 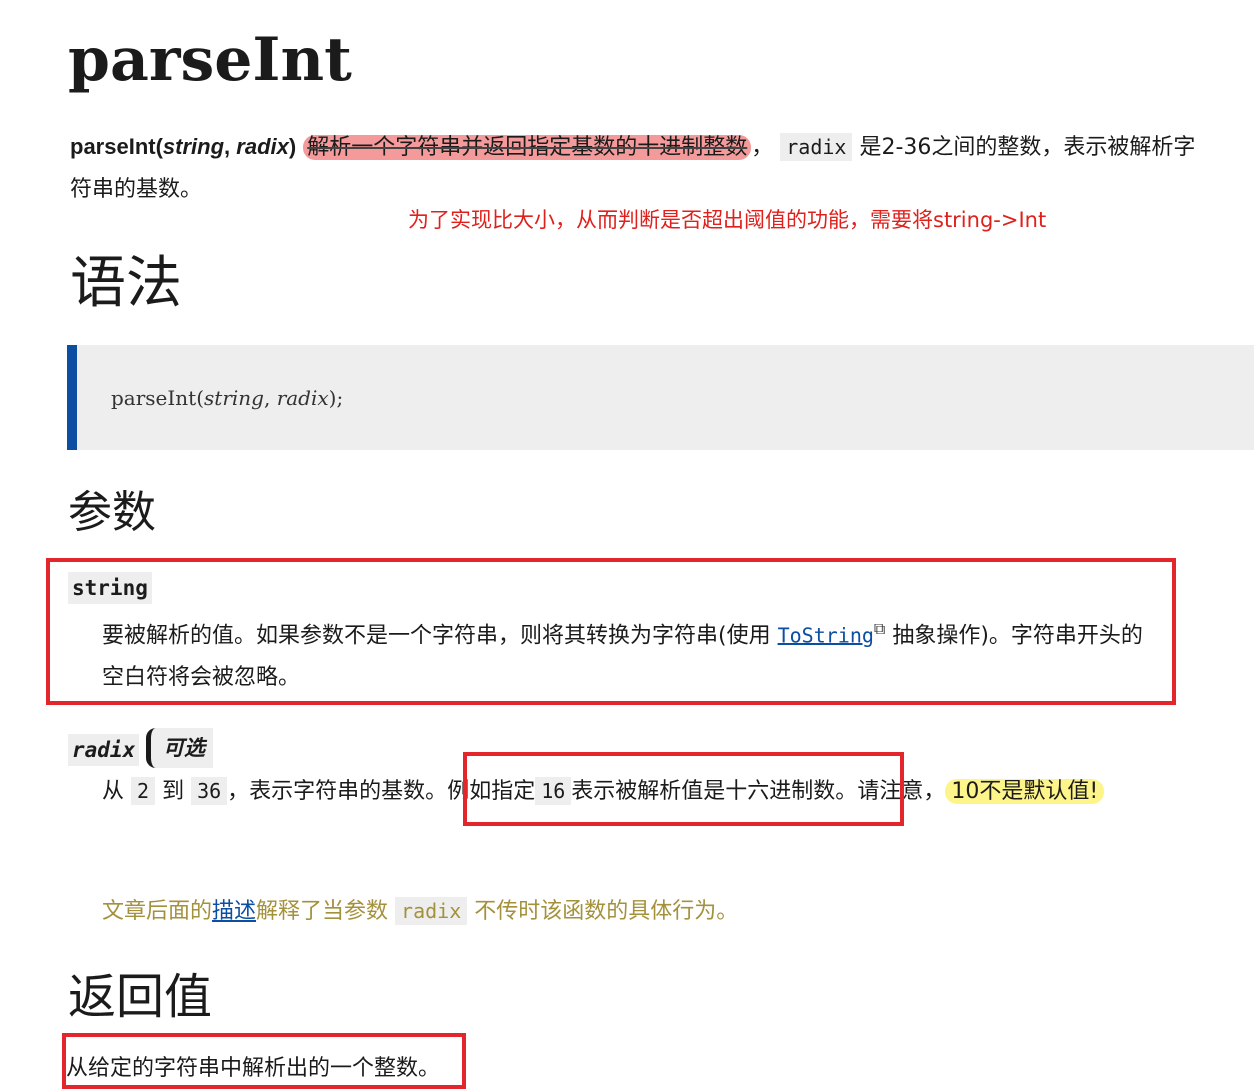 I want to click on optional-badge: 可选, so click(x=179, y=748).